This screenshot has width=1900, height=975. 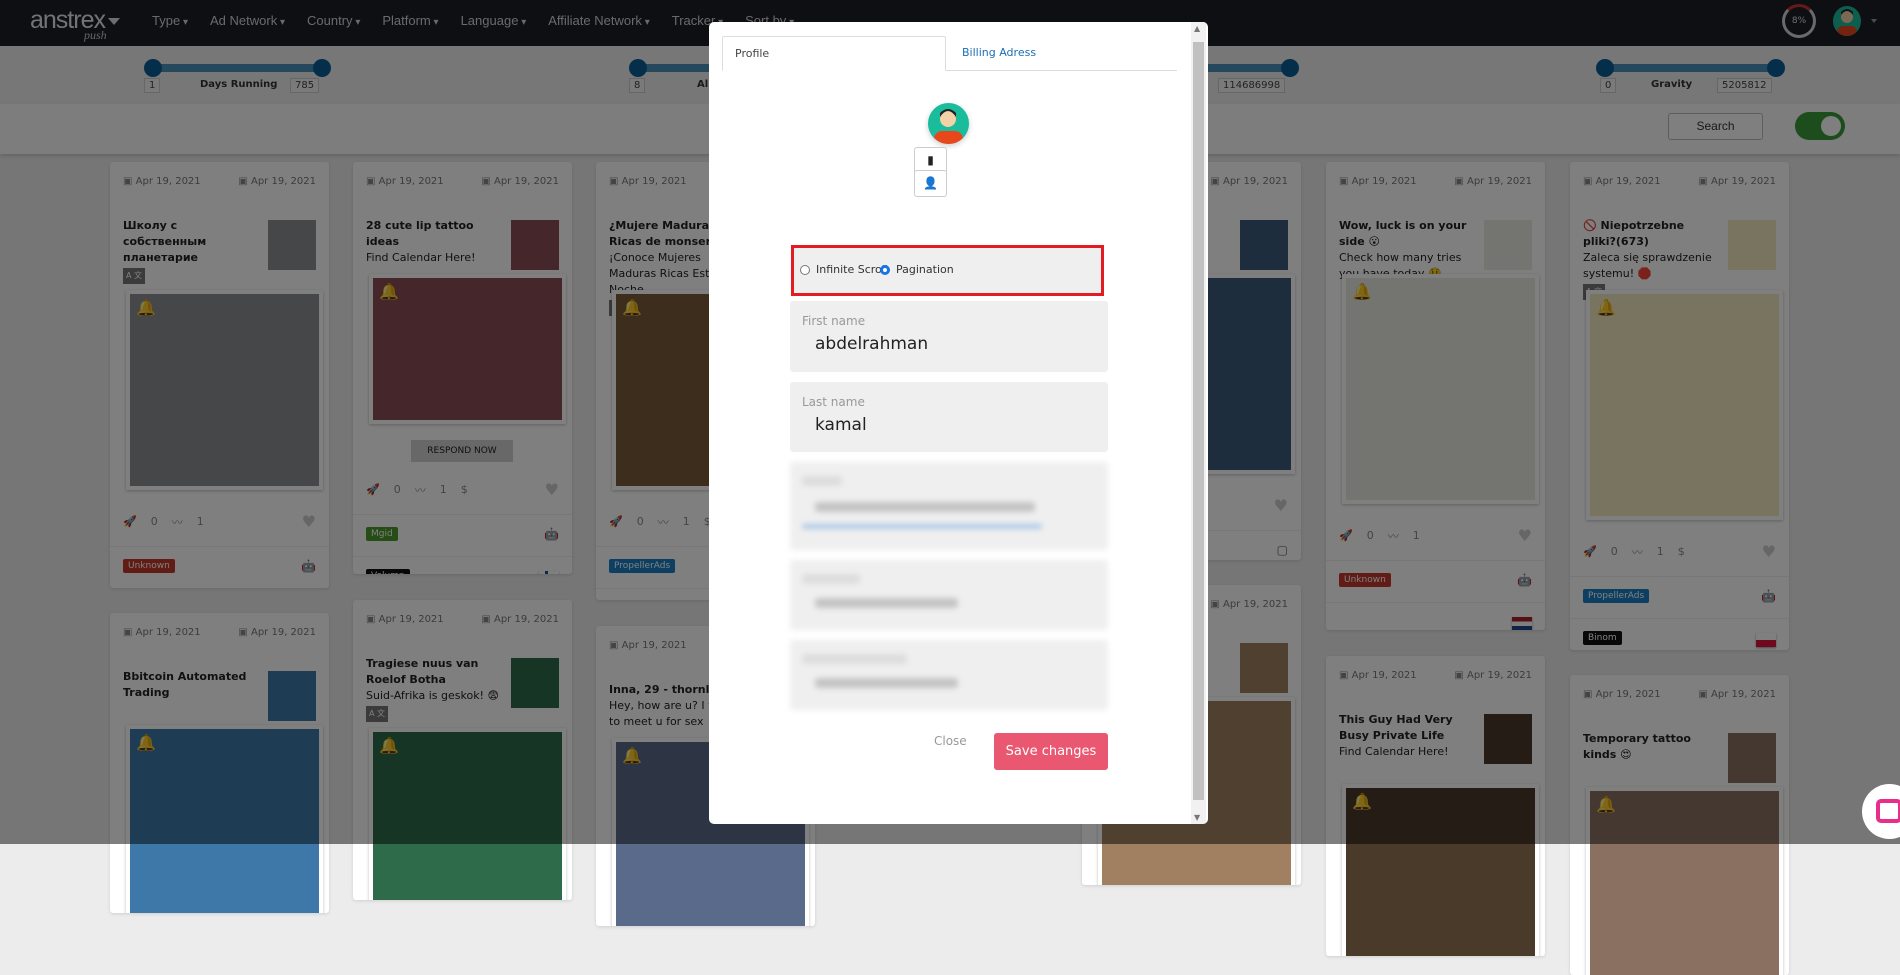 I want to click on radio-circle-selected, so click(x=885, y=269).